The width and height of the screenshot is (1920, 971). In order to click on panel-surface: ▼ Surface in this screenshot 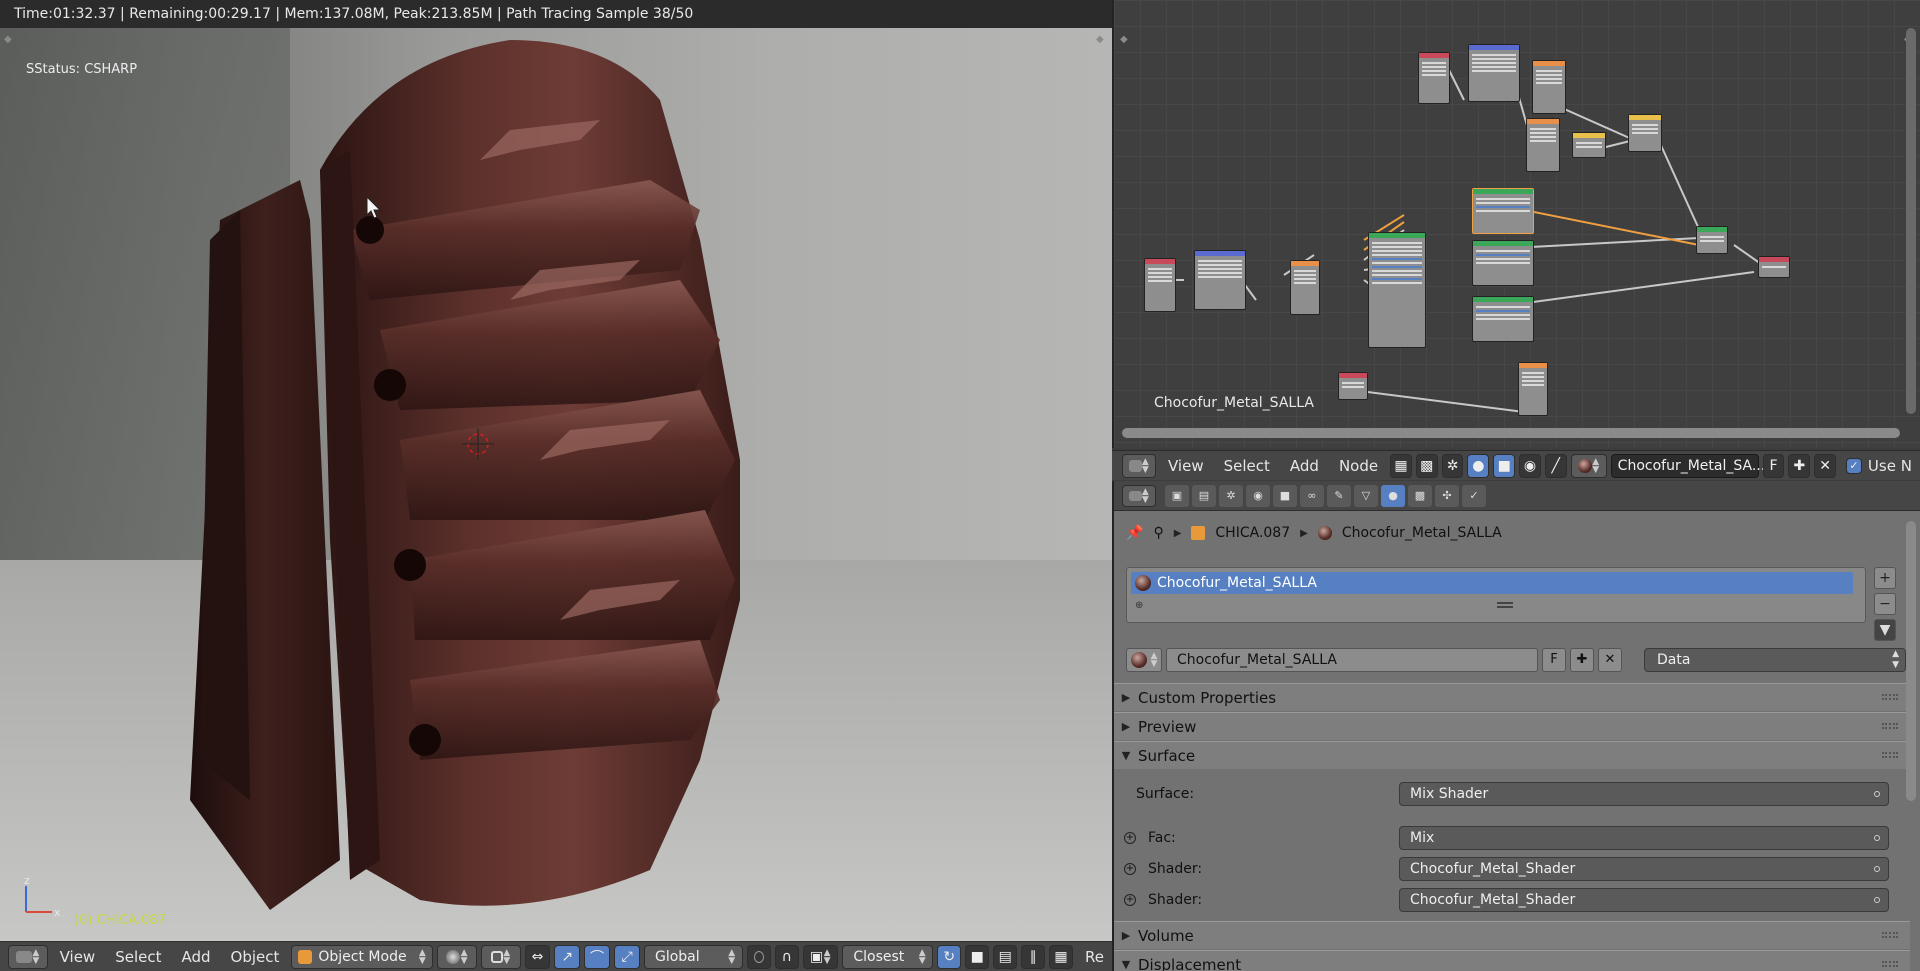, I will do `click(1512, 755)`.